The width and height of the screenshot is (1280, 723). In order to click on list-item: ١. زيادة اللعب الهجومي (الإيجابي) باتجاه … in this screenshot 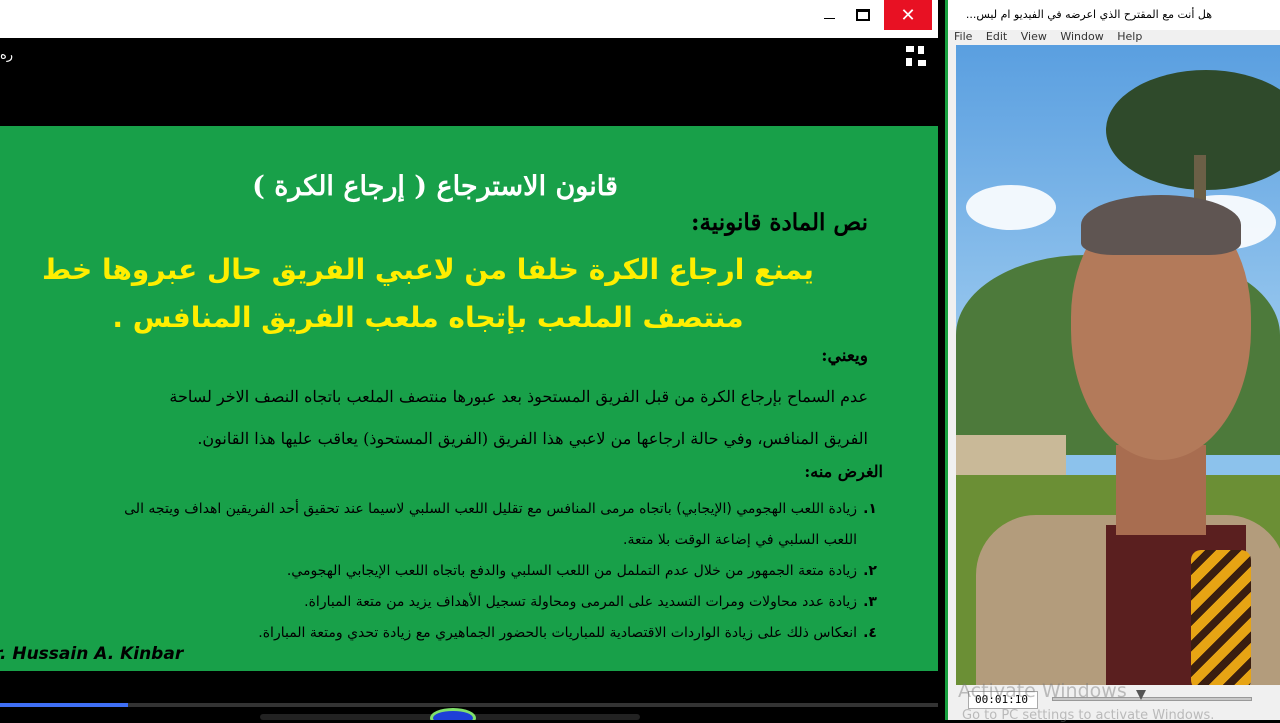, I will do `click(441, 509)`.